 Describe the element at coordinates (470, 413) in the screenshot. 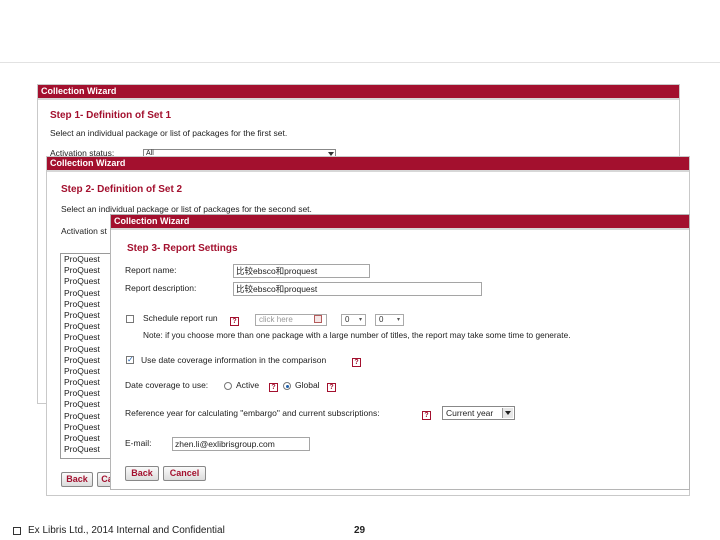

I see `reference-year-value: Current year` at that location.